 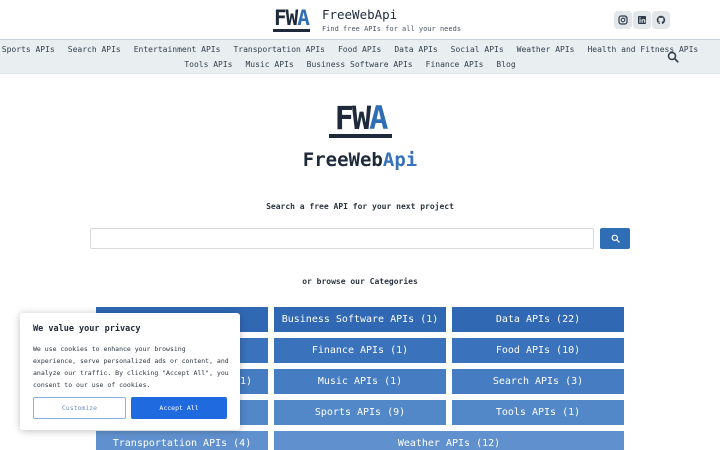 I want to click on nav-item-search-apis: Search APIs, so click(x=94, y=49).